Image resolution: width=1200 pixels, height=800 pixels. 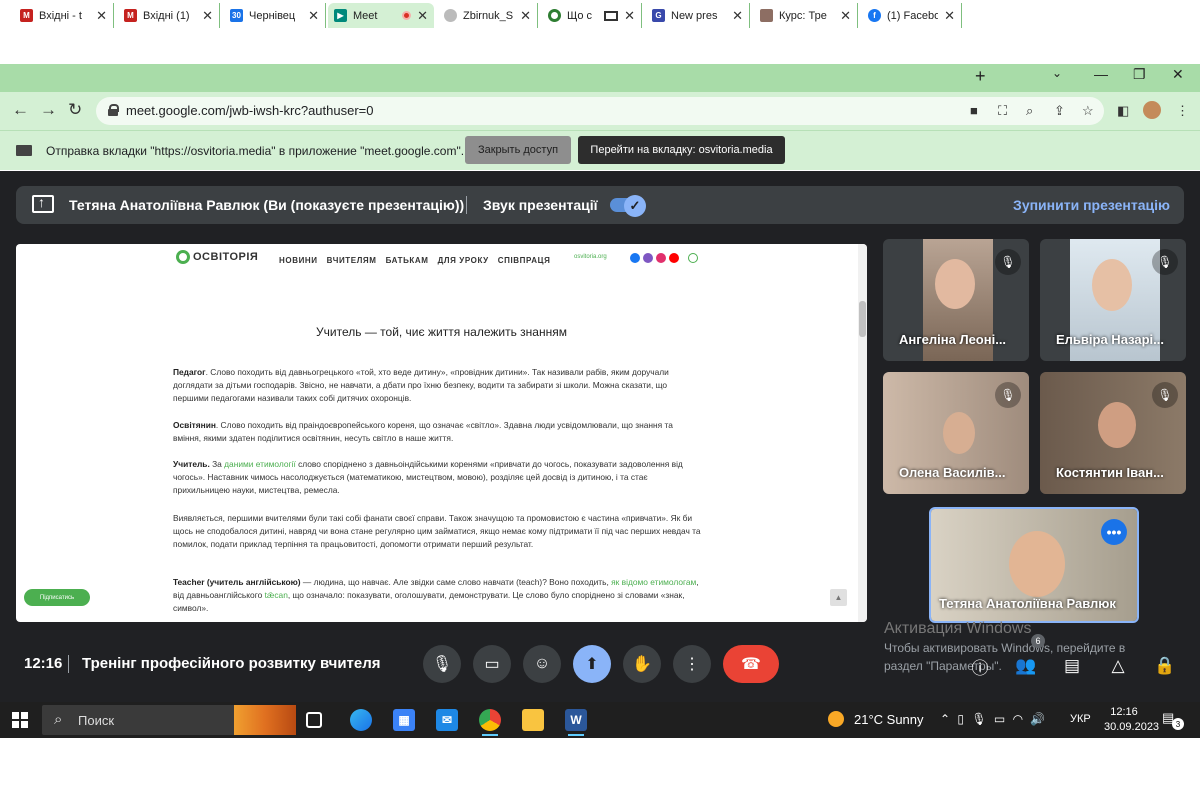 What do you see at coordinates (407, 15) in the screenshot?
I see `recording-icon` at bounding box center [407, 15].